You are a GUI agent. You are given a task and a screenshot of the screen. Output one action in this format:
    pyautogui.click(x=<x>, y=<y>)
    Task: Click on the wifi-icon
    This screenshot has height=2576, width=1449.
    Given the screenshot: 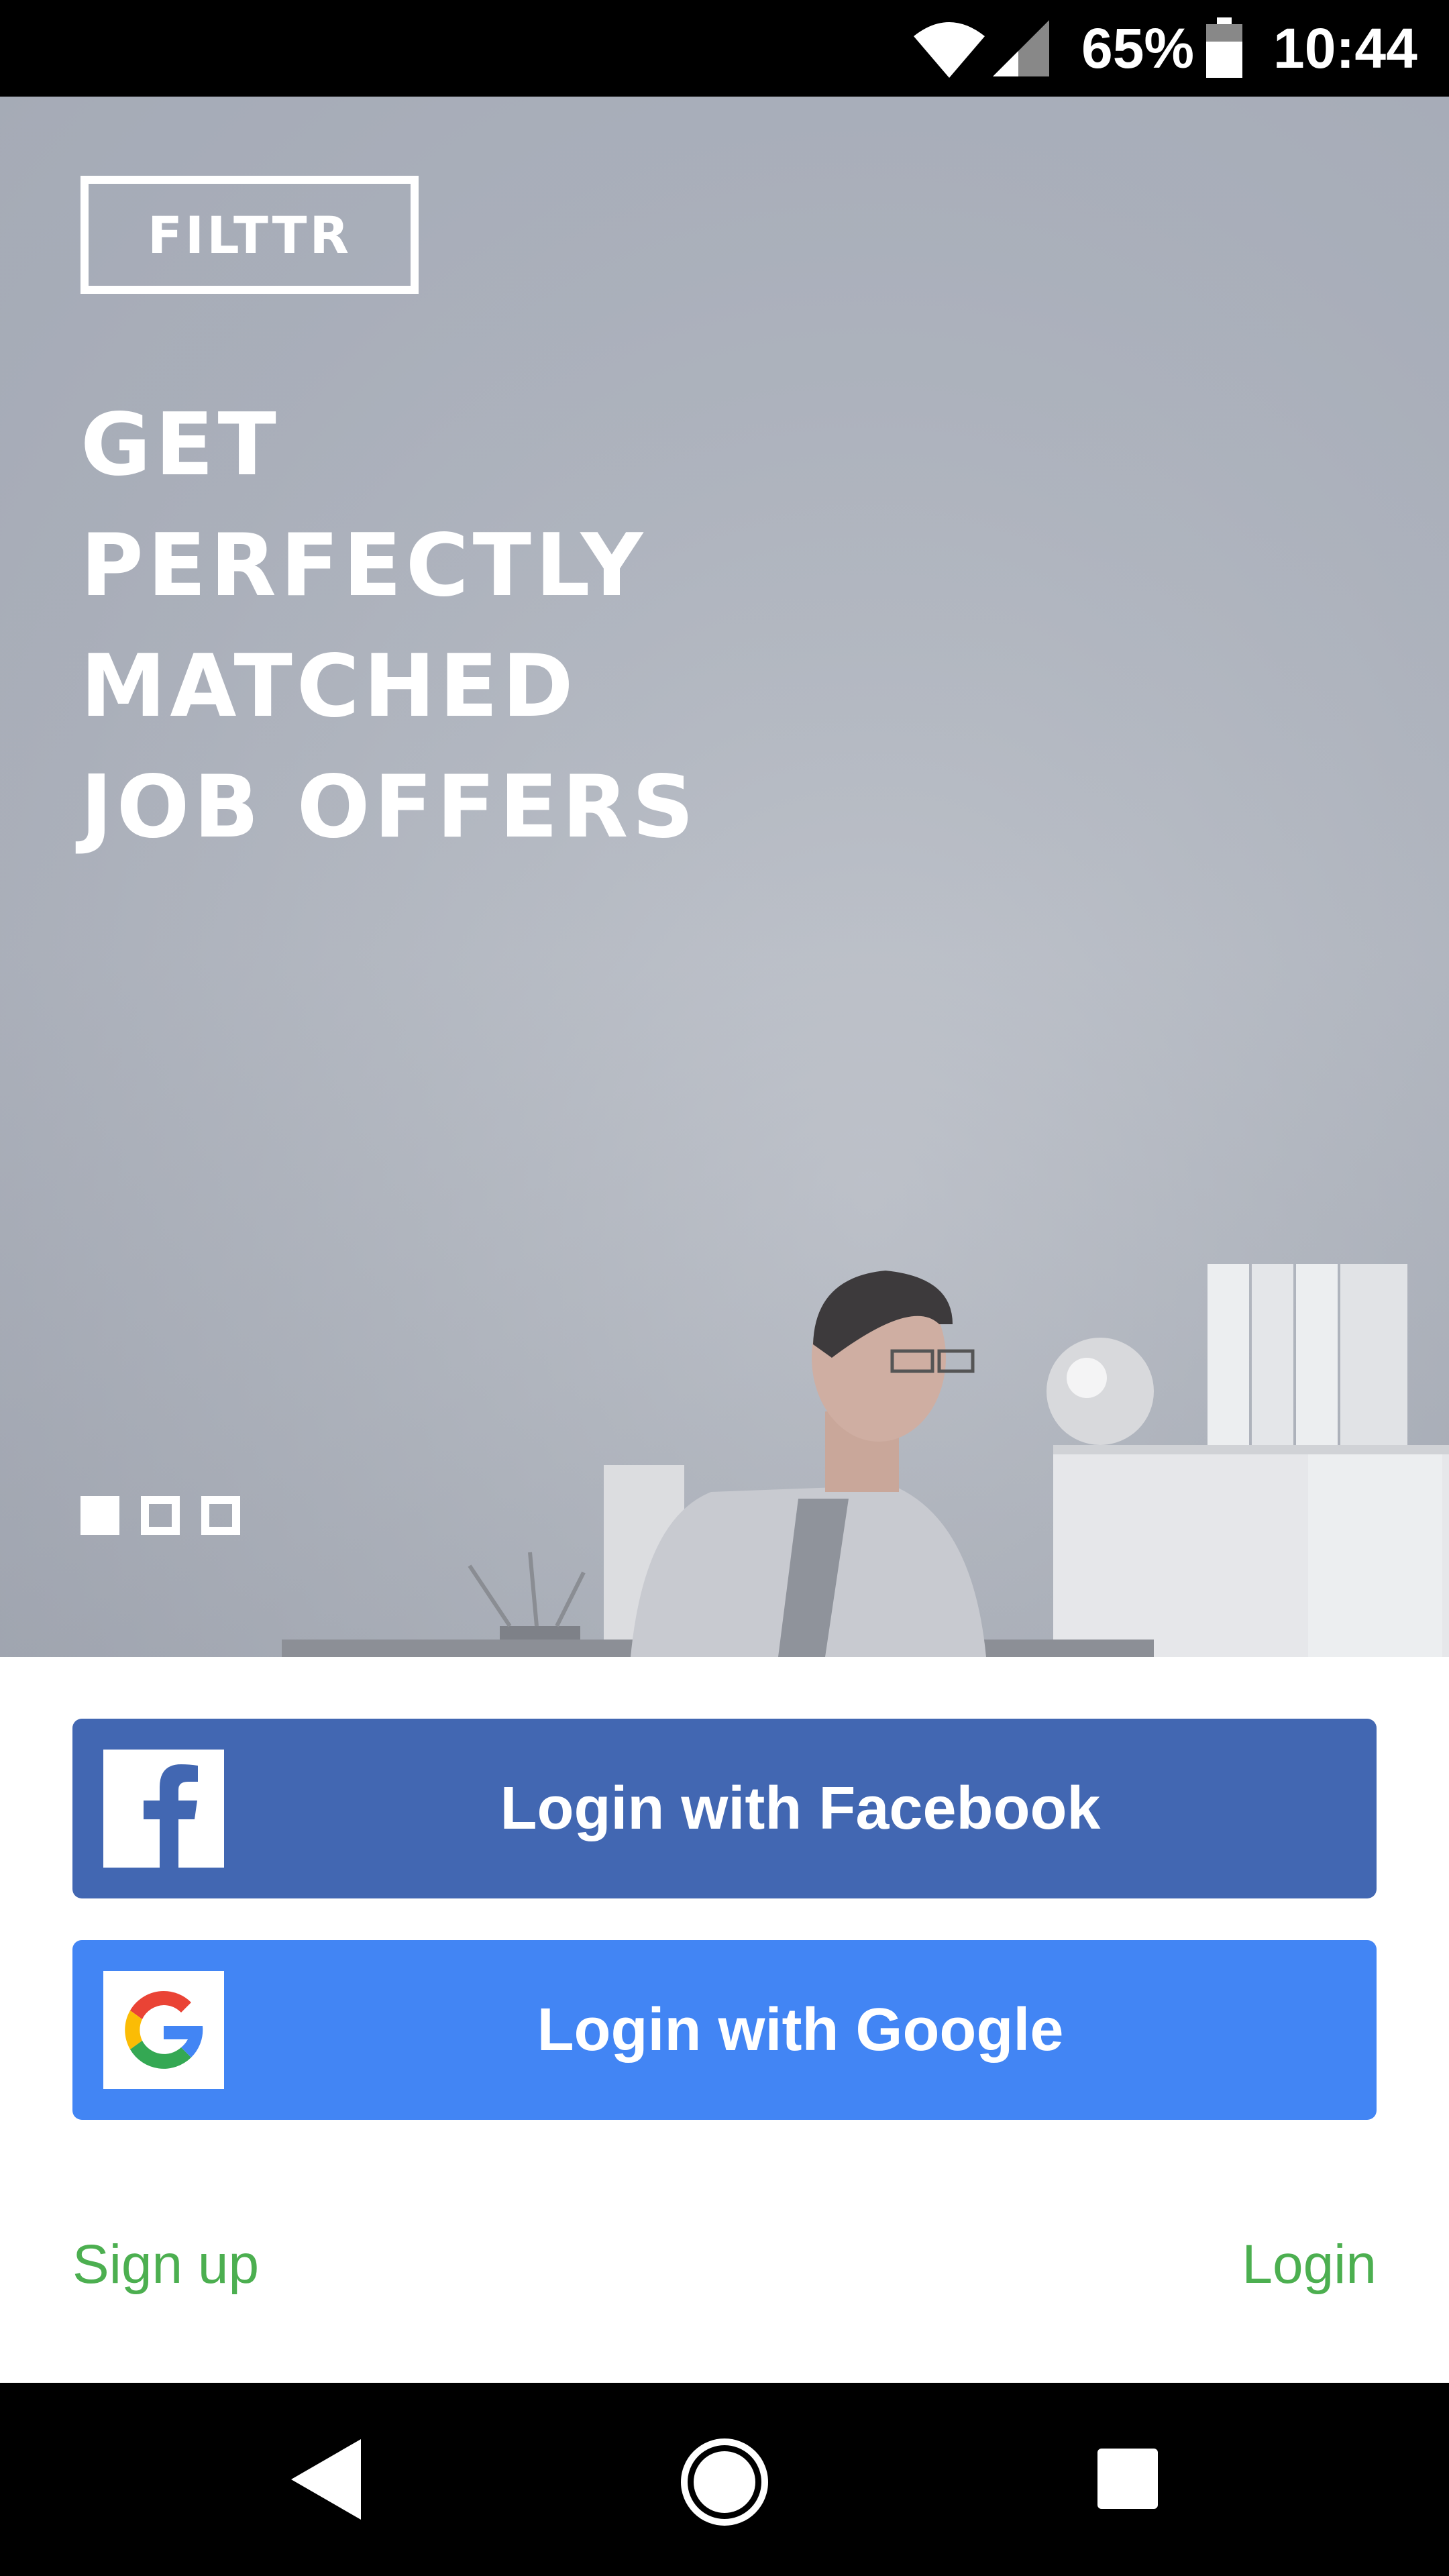 What is the action you would take?
    pyautogui.click(x=949, y=50)
    